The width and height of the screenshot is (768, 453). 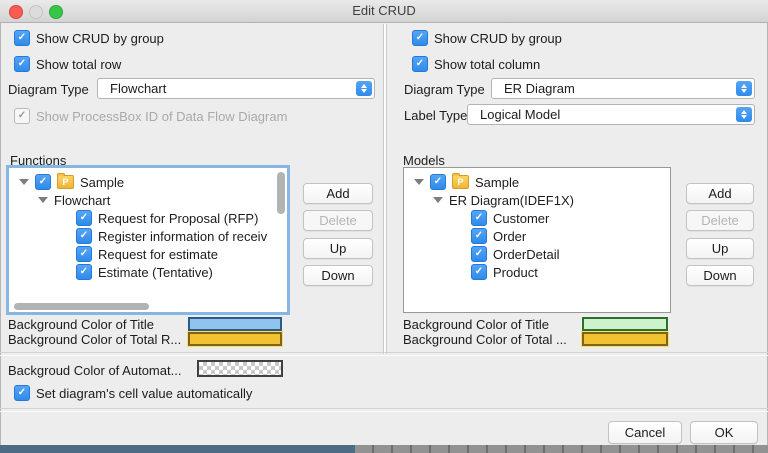 What do you see at coordinates (476, 324) in the screenshot?
I see `right-bg-title-label: Background Color of Title` at bounding box center [476, 324].